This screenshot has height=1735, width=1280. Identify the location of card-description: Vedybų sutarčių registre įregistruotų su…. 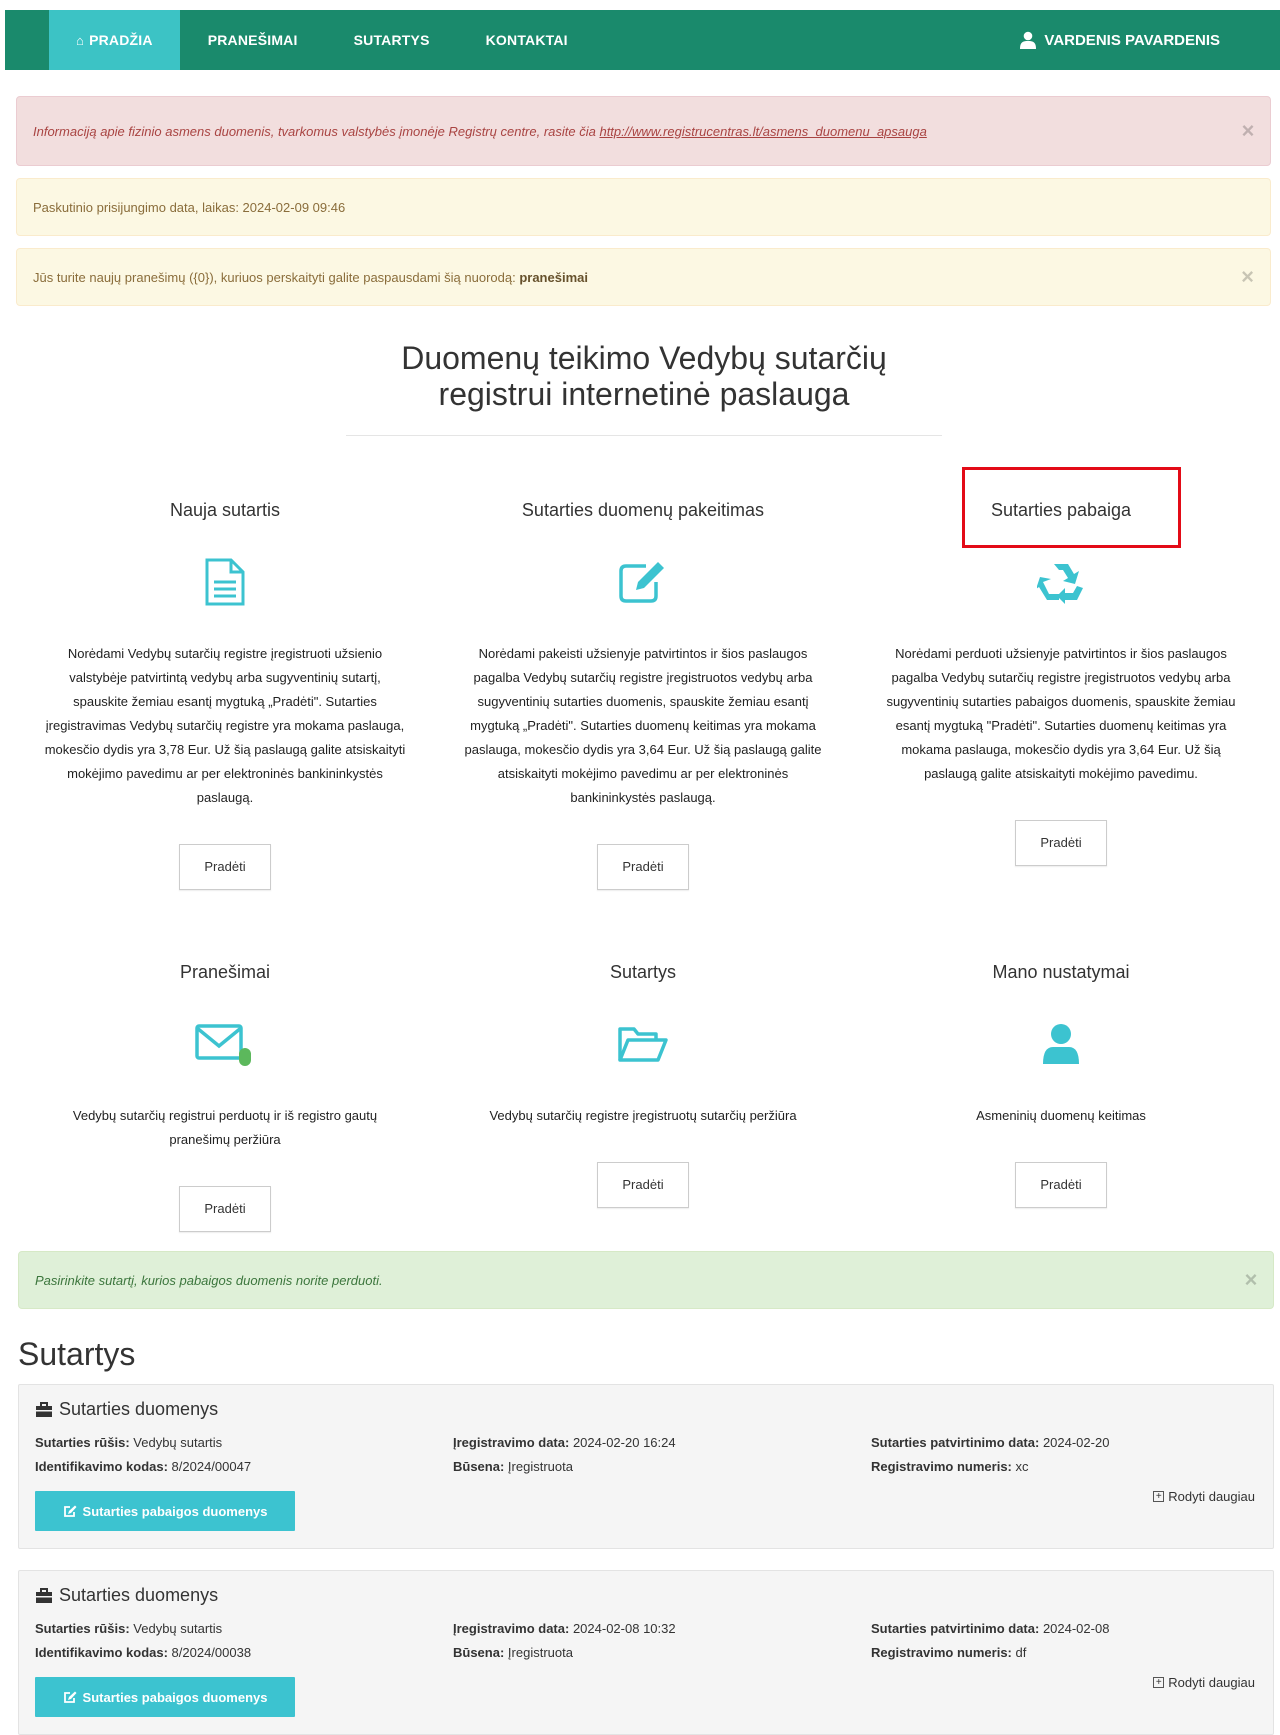
(643, 1115).